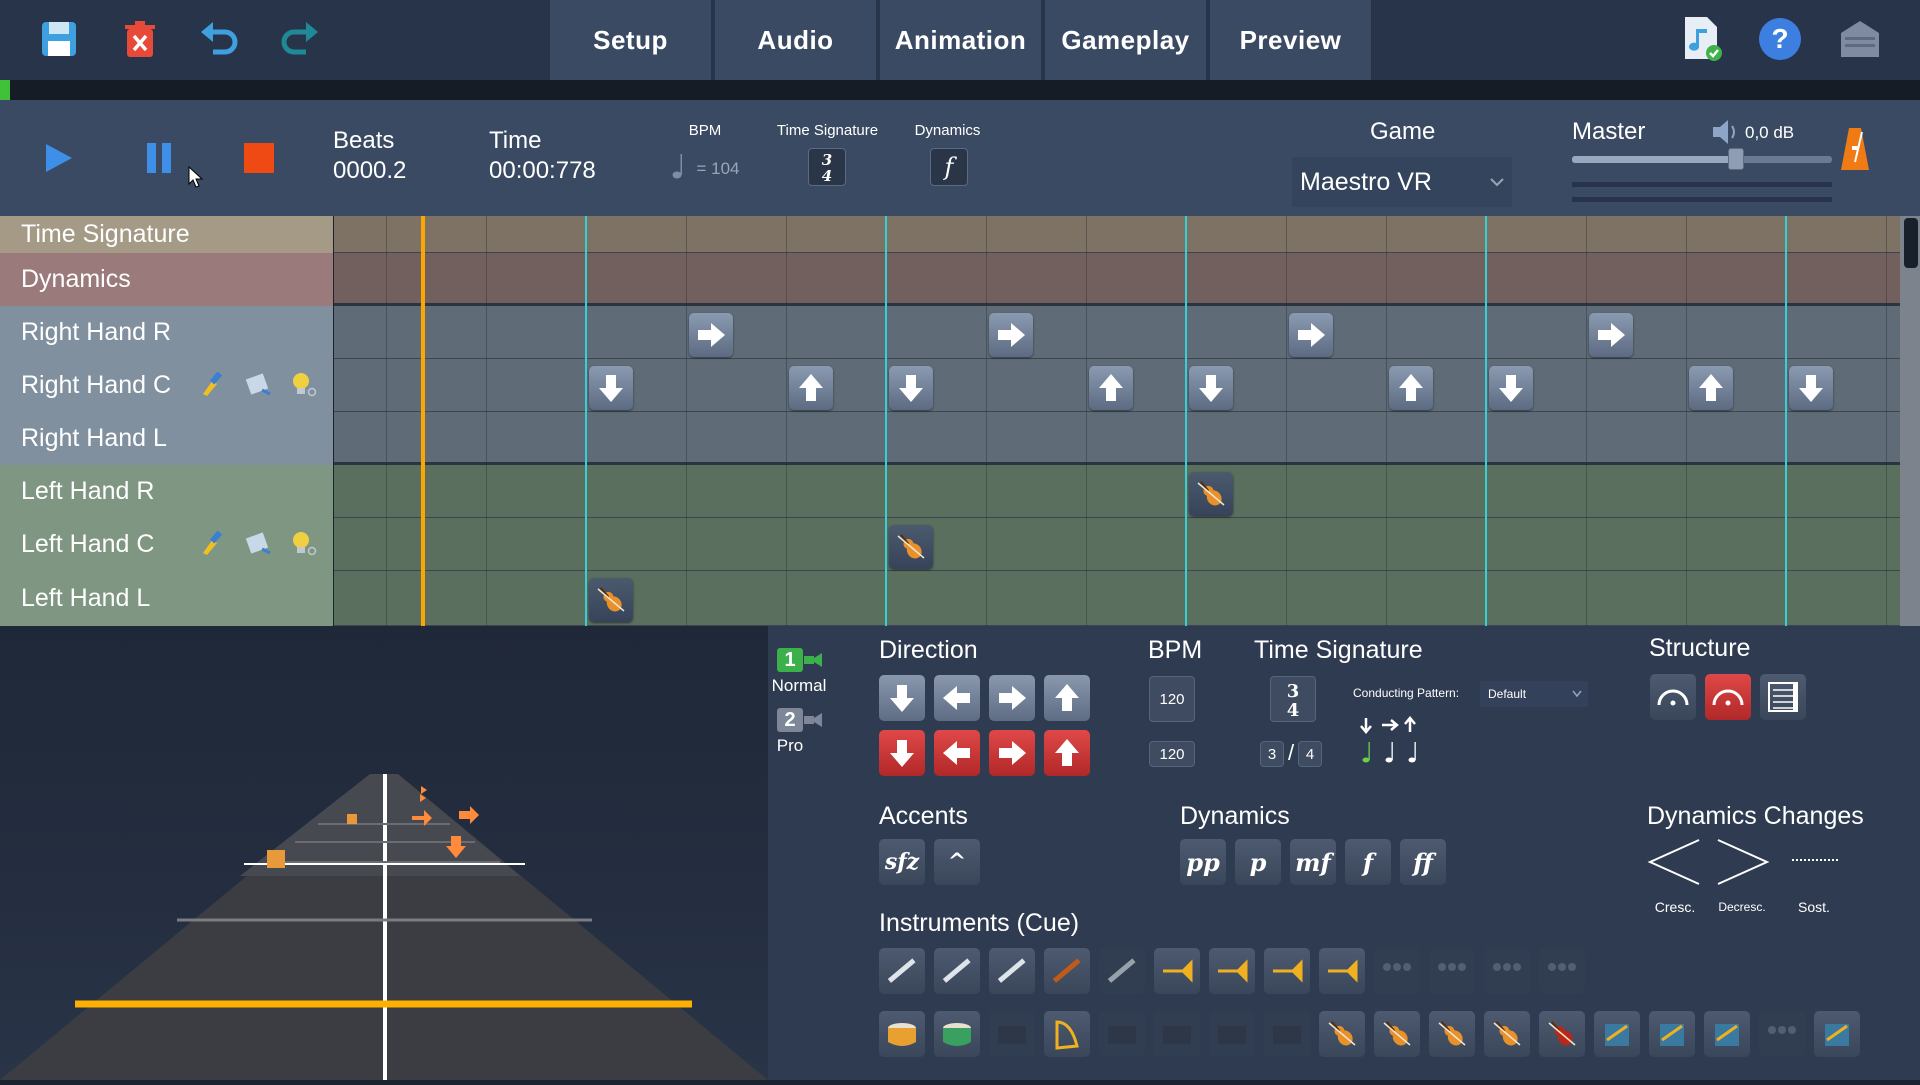  I want to click on dynamics-pp-button: pp, so click(1203, 862).